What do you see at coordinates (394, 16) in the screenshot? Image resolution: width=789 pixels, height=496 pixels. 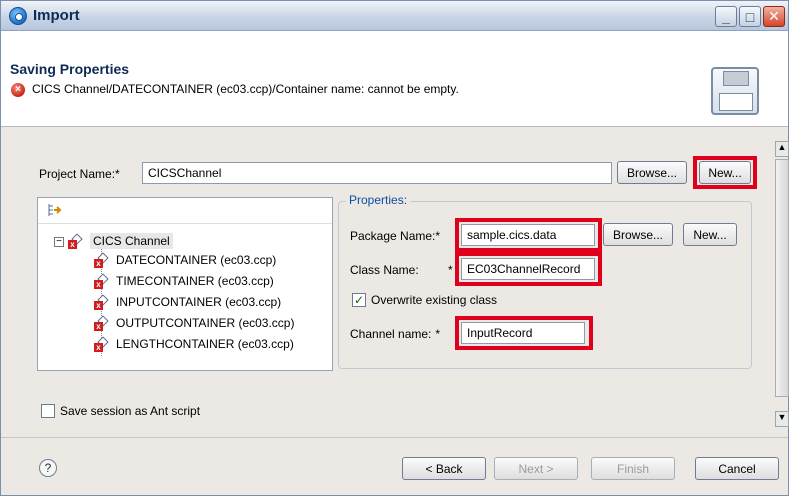 I see `title-bar: Import _ □ ✕` at bounding box center [394, 16].